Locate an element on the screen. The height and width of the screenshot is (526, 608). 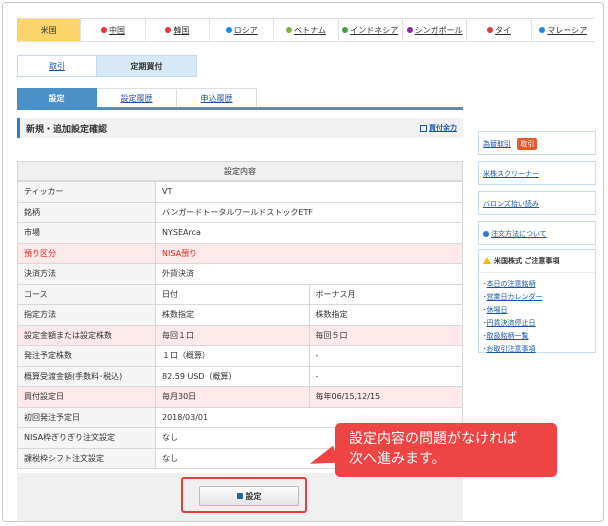
tab-settings-history: 設定履歴 is located at coordinates (137, 97).